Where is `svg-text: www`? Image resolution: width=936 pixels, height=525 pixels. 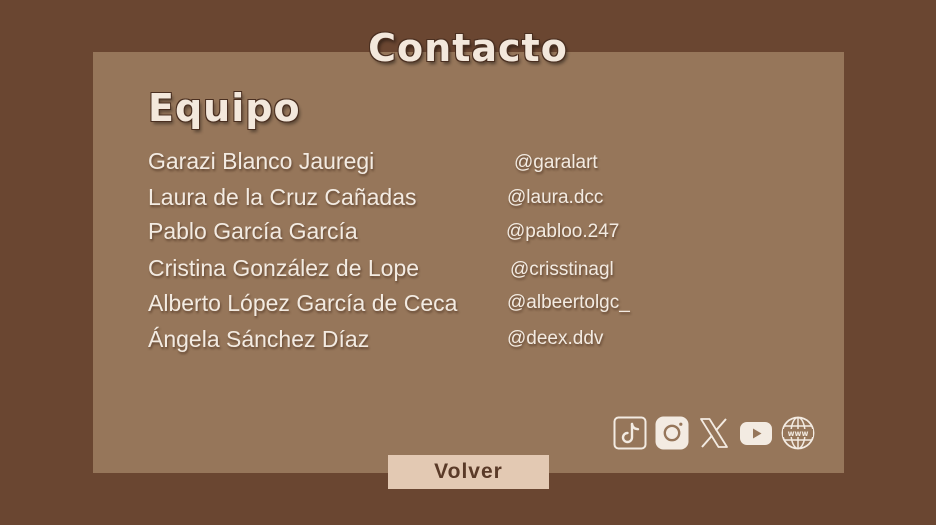 svg-text: www is located at coordinates (798, 433).